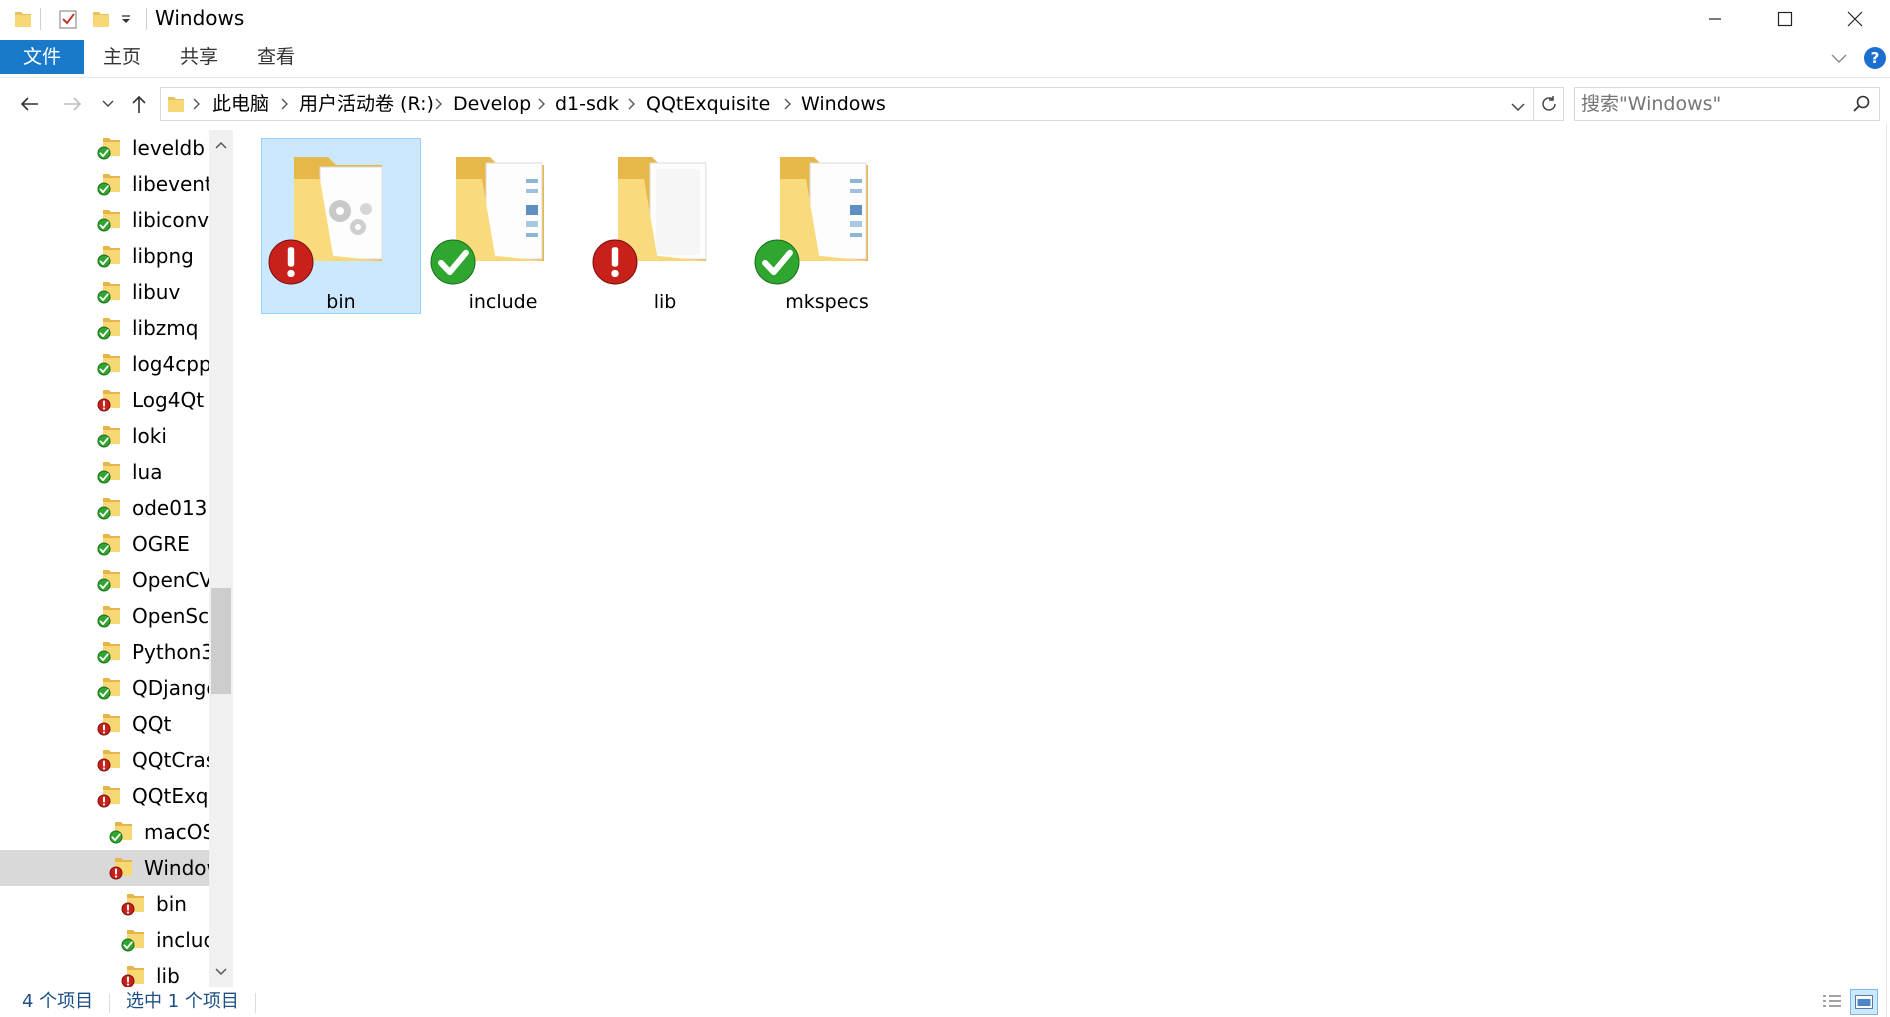  Describe the element at coordinates (126, 19) in the screenshot. I see `customize-toolbar-icon` at that location.